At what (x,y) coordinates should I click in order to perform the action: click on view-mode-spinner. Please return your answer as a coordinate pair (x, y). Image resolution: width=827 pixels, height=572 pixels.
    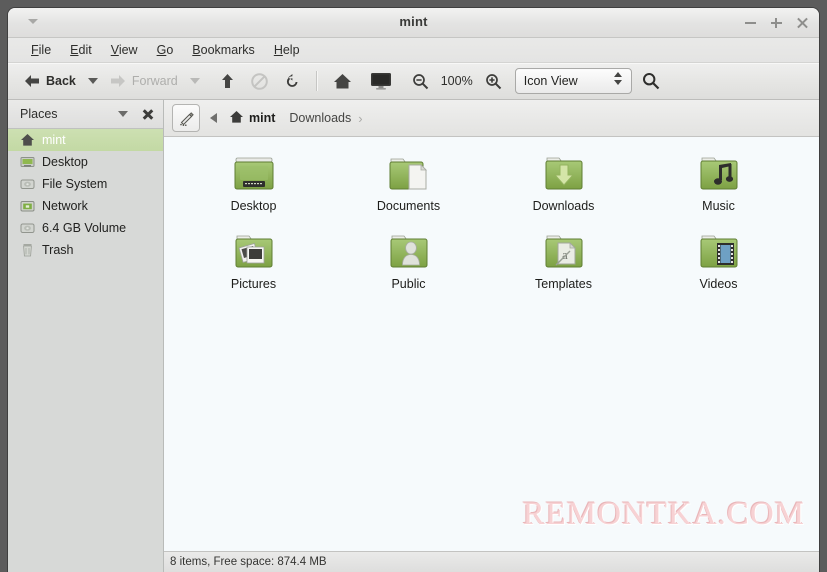
    Looking at the image, I should click on (617, 78).